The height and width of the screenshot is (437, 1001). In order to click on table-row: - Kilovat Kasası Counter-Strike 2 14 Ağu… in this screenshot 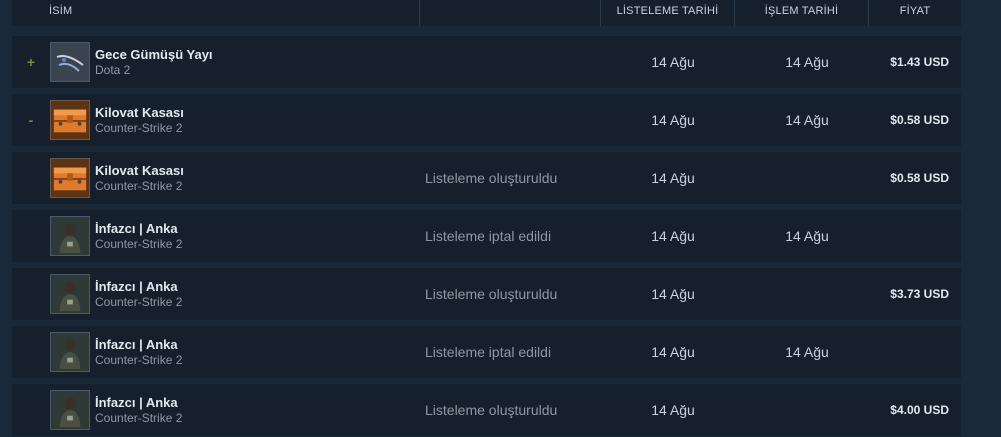, I will do `click(486, 120)`.